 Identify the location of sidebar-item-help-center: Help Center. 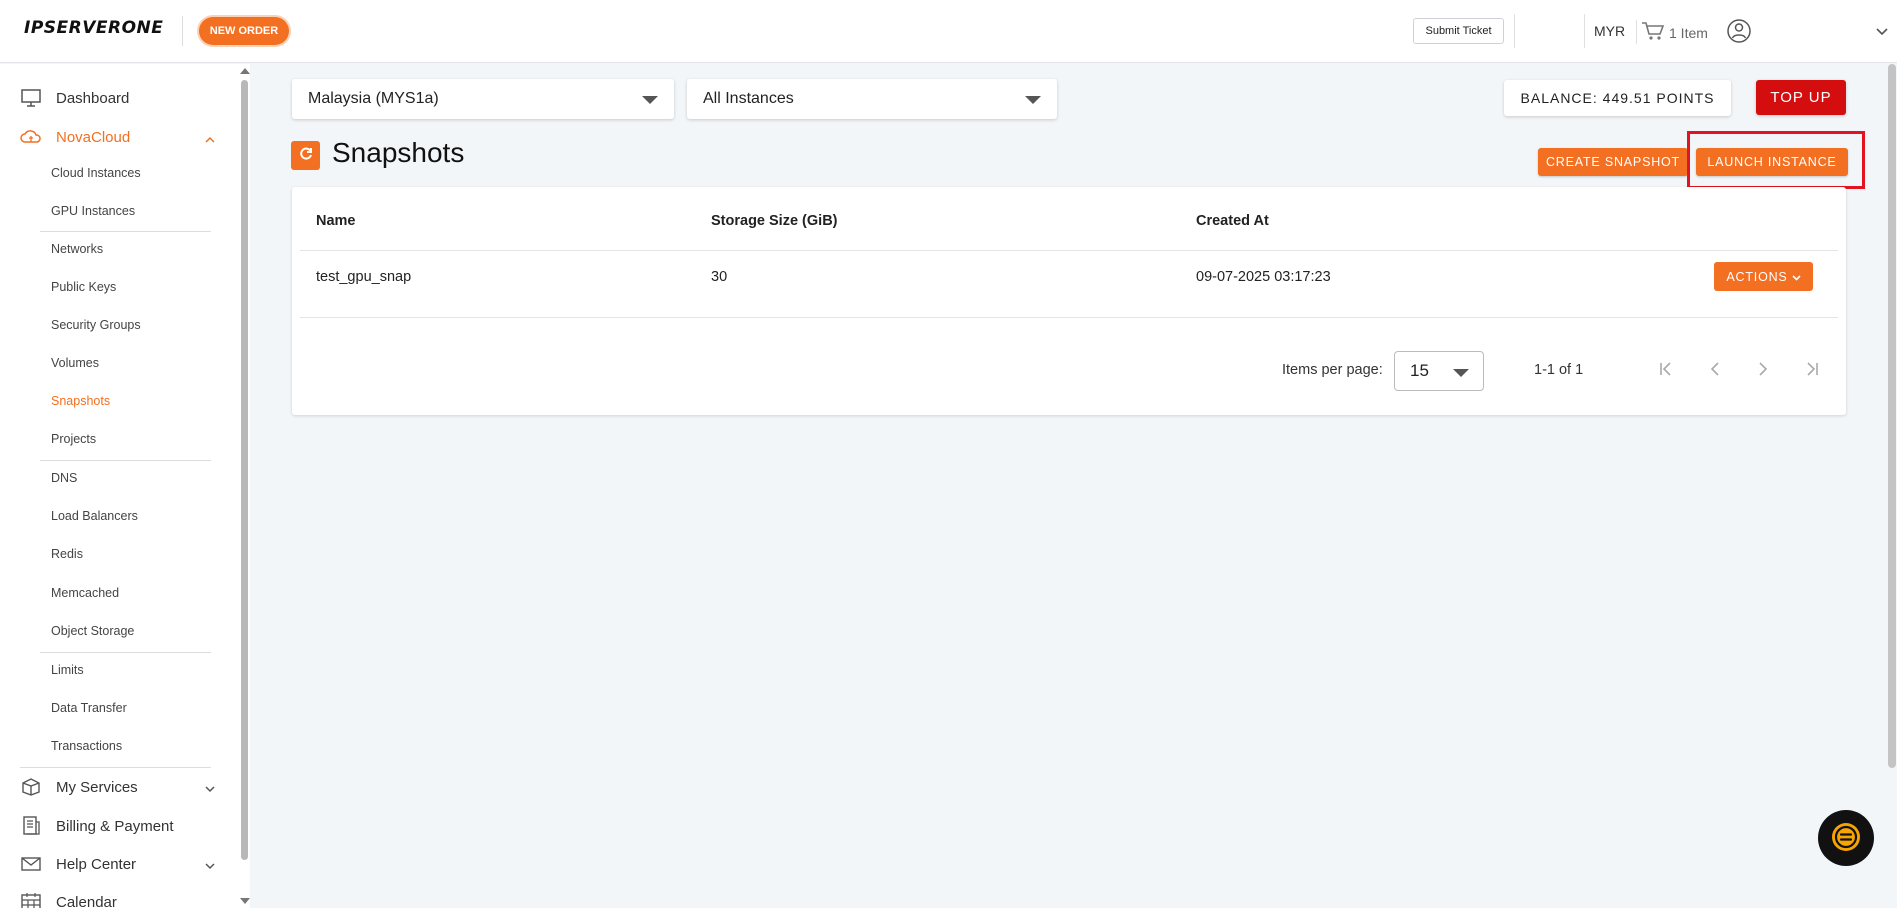
(117, 864).